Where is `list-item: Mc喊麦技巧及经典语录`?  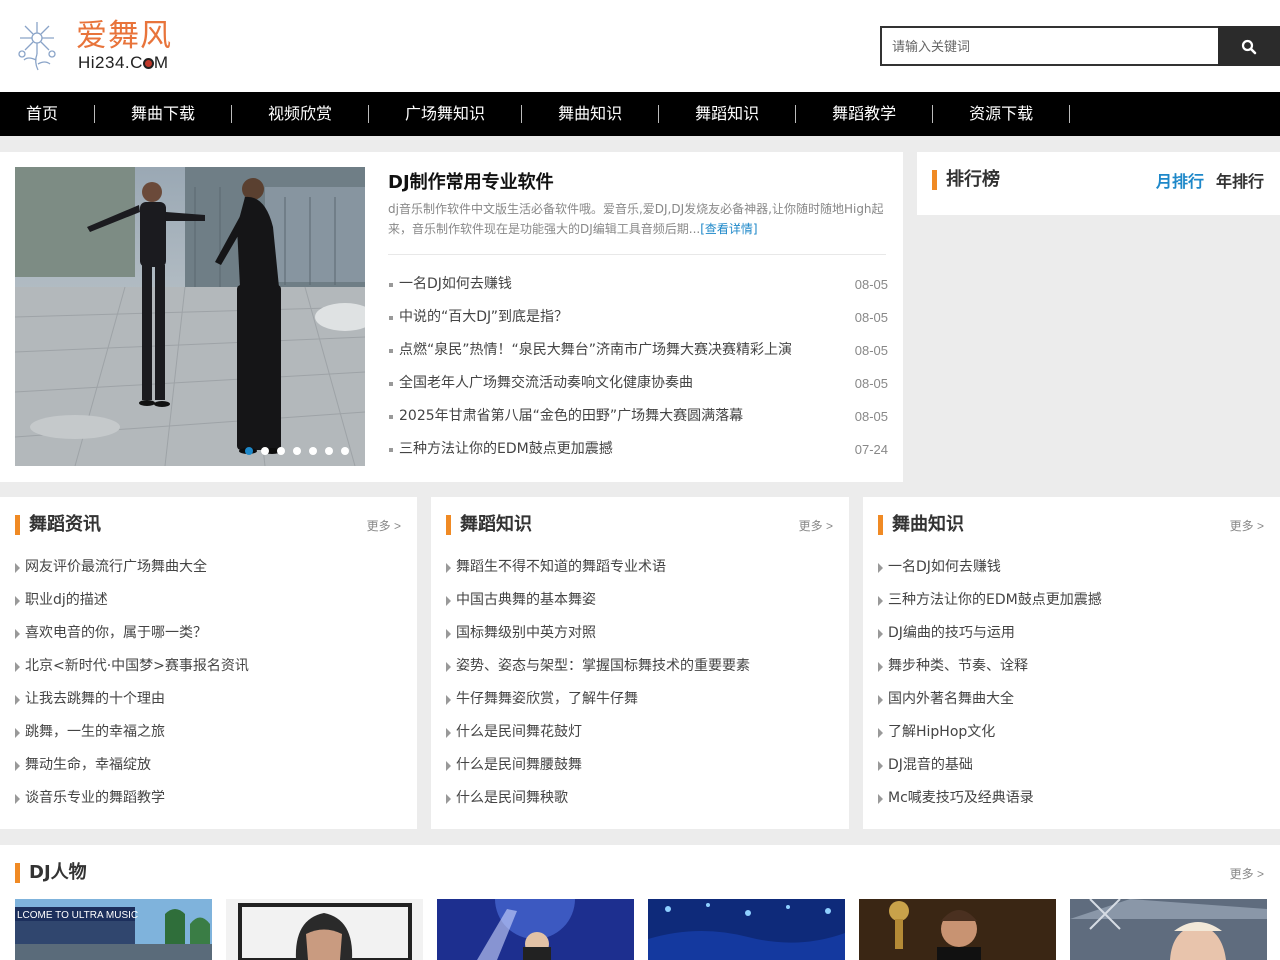
list-item: Mc喊麦技巧及经典语录 is located at coordinates (1072, 798).